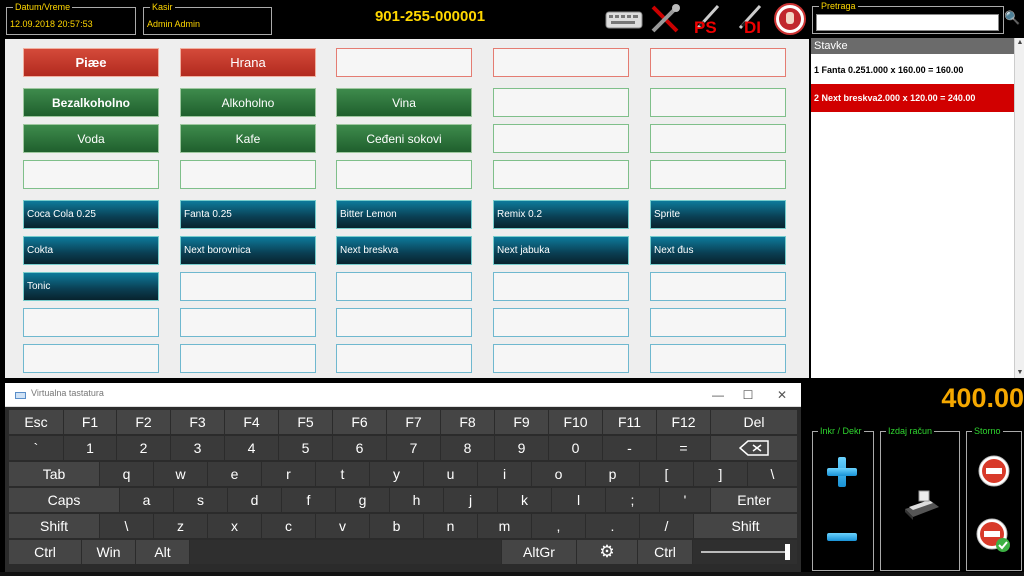 This screenshot has width=1024, height=576. What do you see at coordinates (749, 19) in the screenshot?
I see `di-report-icon: DI` at bounding box center [749, 19].